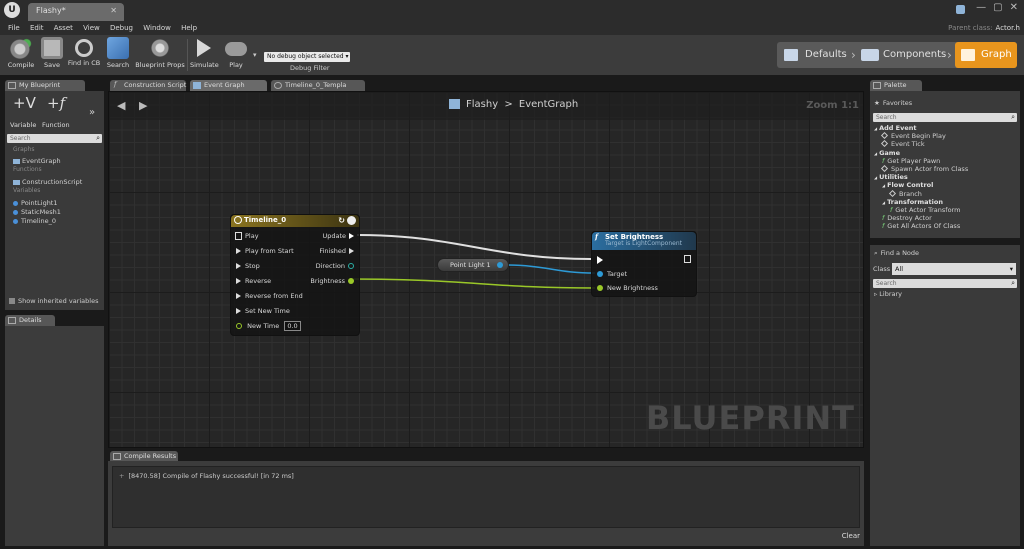 The height and width of the screenshot is (549, 1024). I want to click on menu-debug: Debug, so click(121, 28).